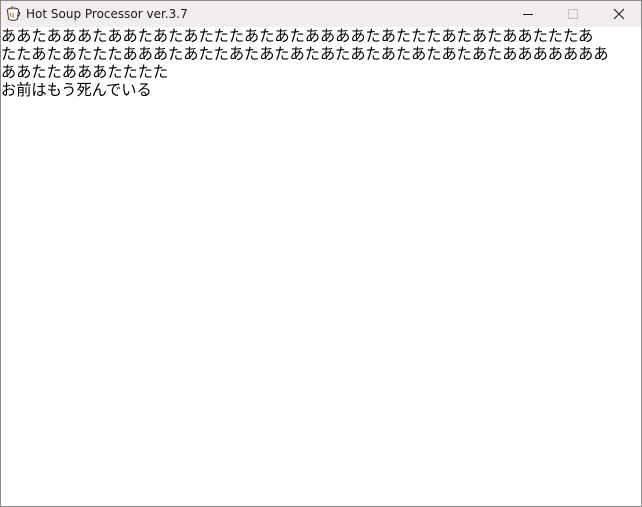  I want to click on hsp-cup-icon, so click(13, 14).